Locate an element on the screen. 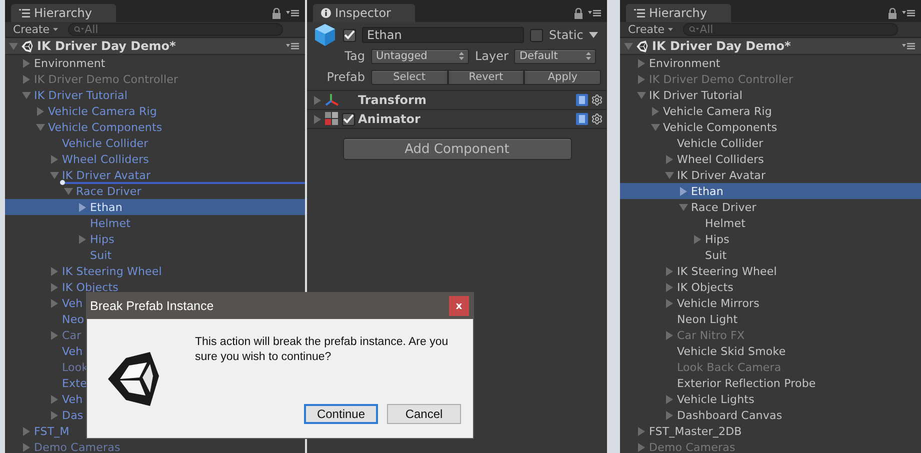  item-label: Vehicle Lights is located at coordinates (715, 399).